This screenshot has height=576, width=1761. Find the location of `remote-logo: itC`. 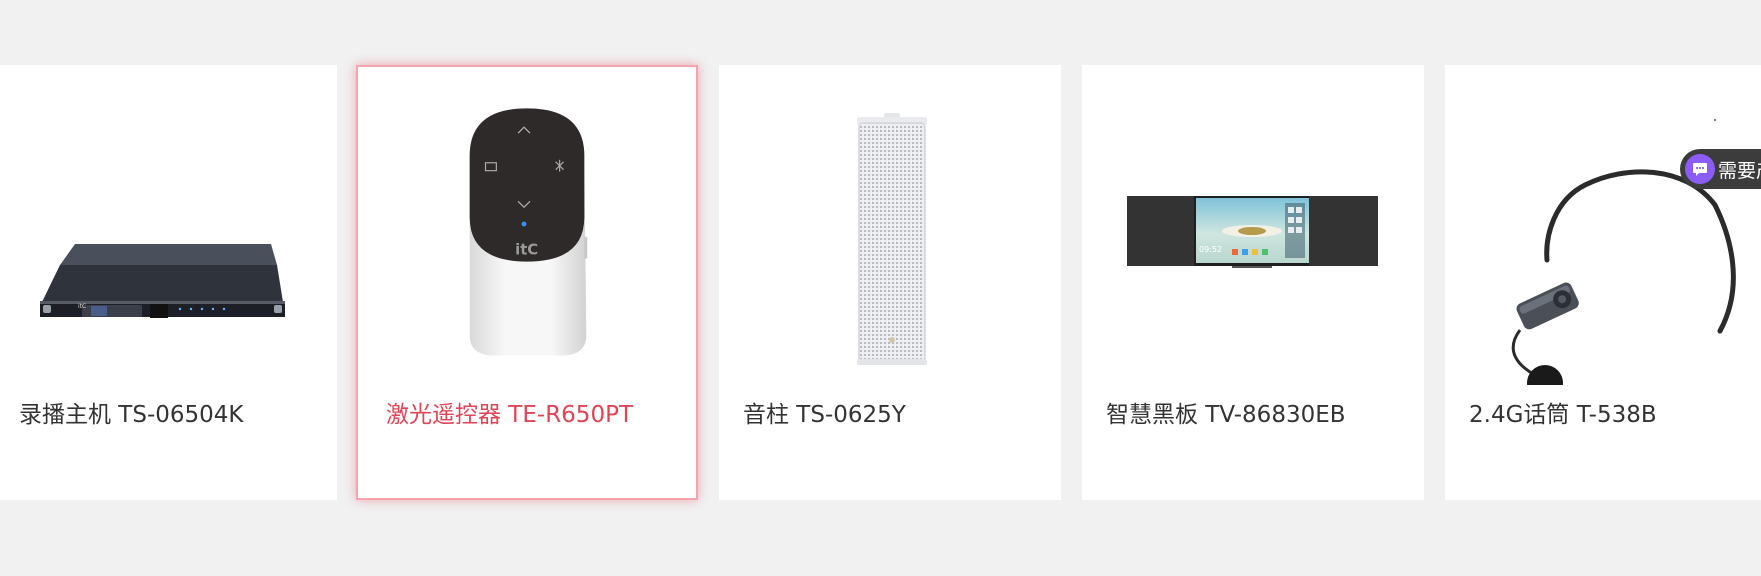

remote-logo: itC is located at coordinates (526, 250).